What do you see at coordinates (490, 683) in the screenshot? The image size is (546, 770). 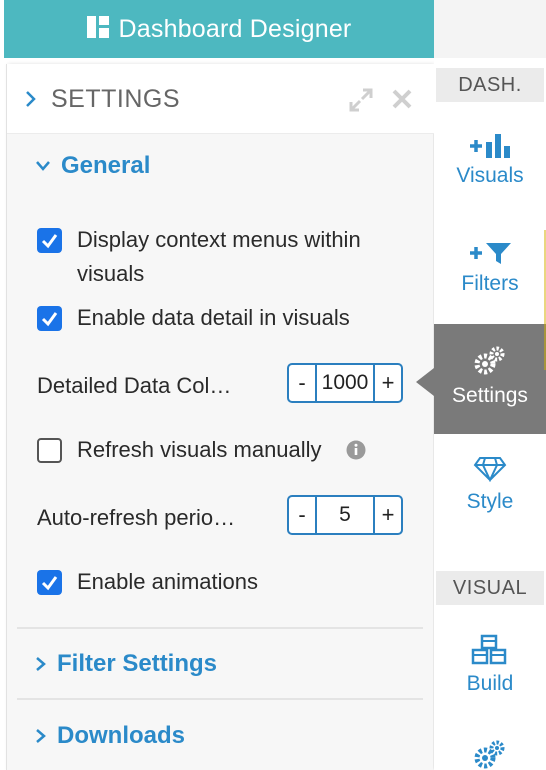 I see `rail-item-build-label: Build` at bounding box center [490, 683].